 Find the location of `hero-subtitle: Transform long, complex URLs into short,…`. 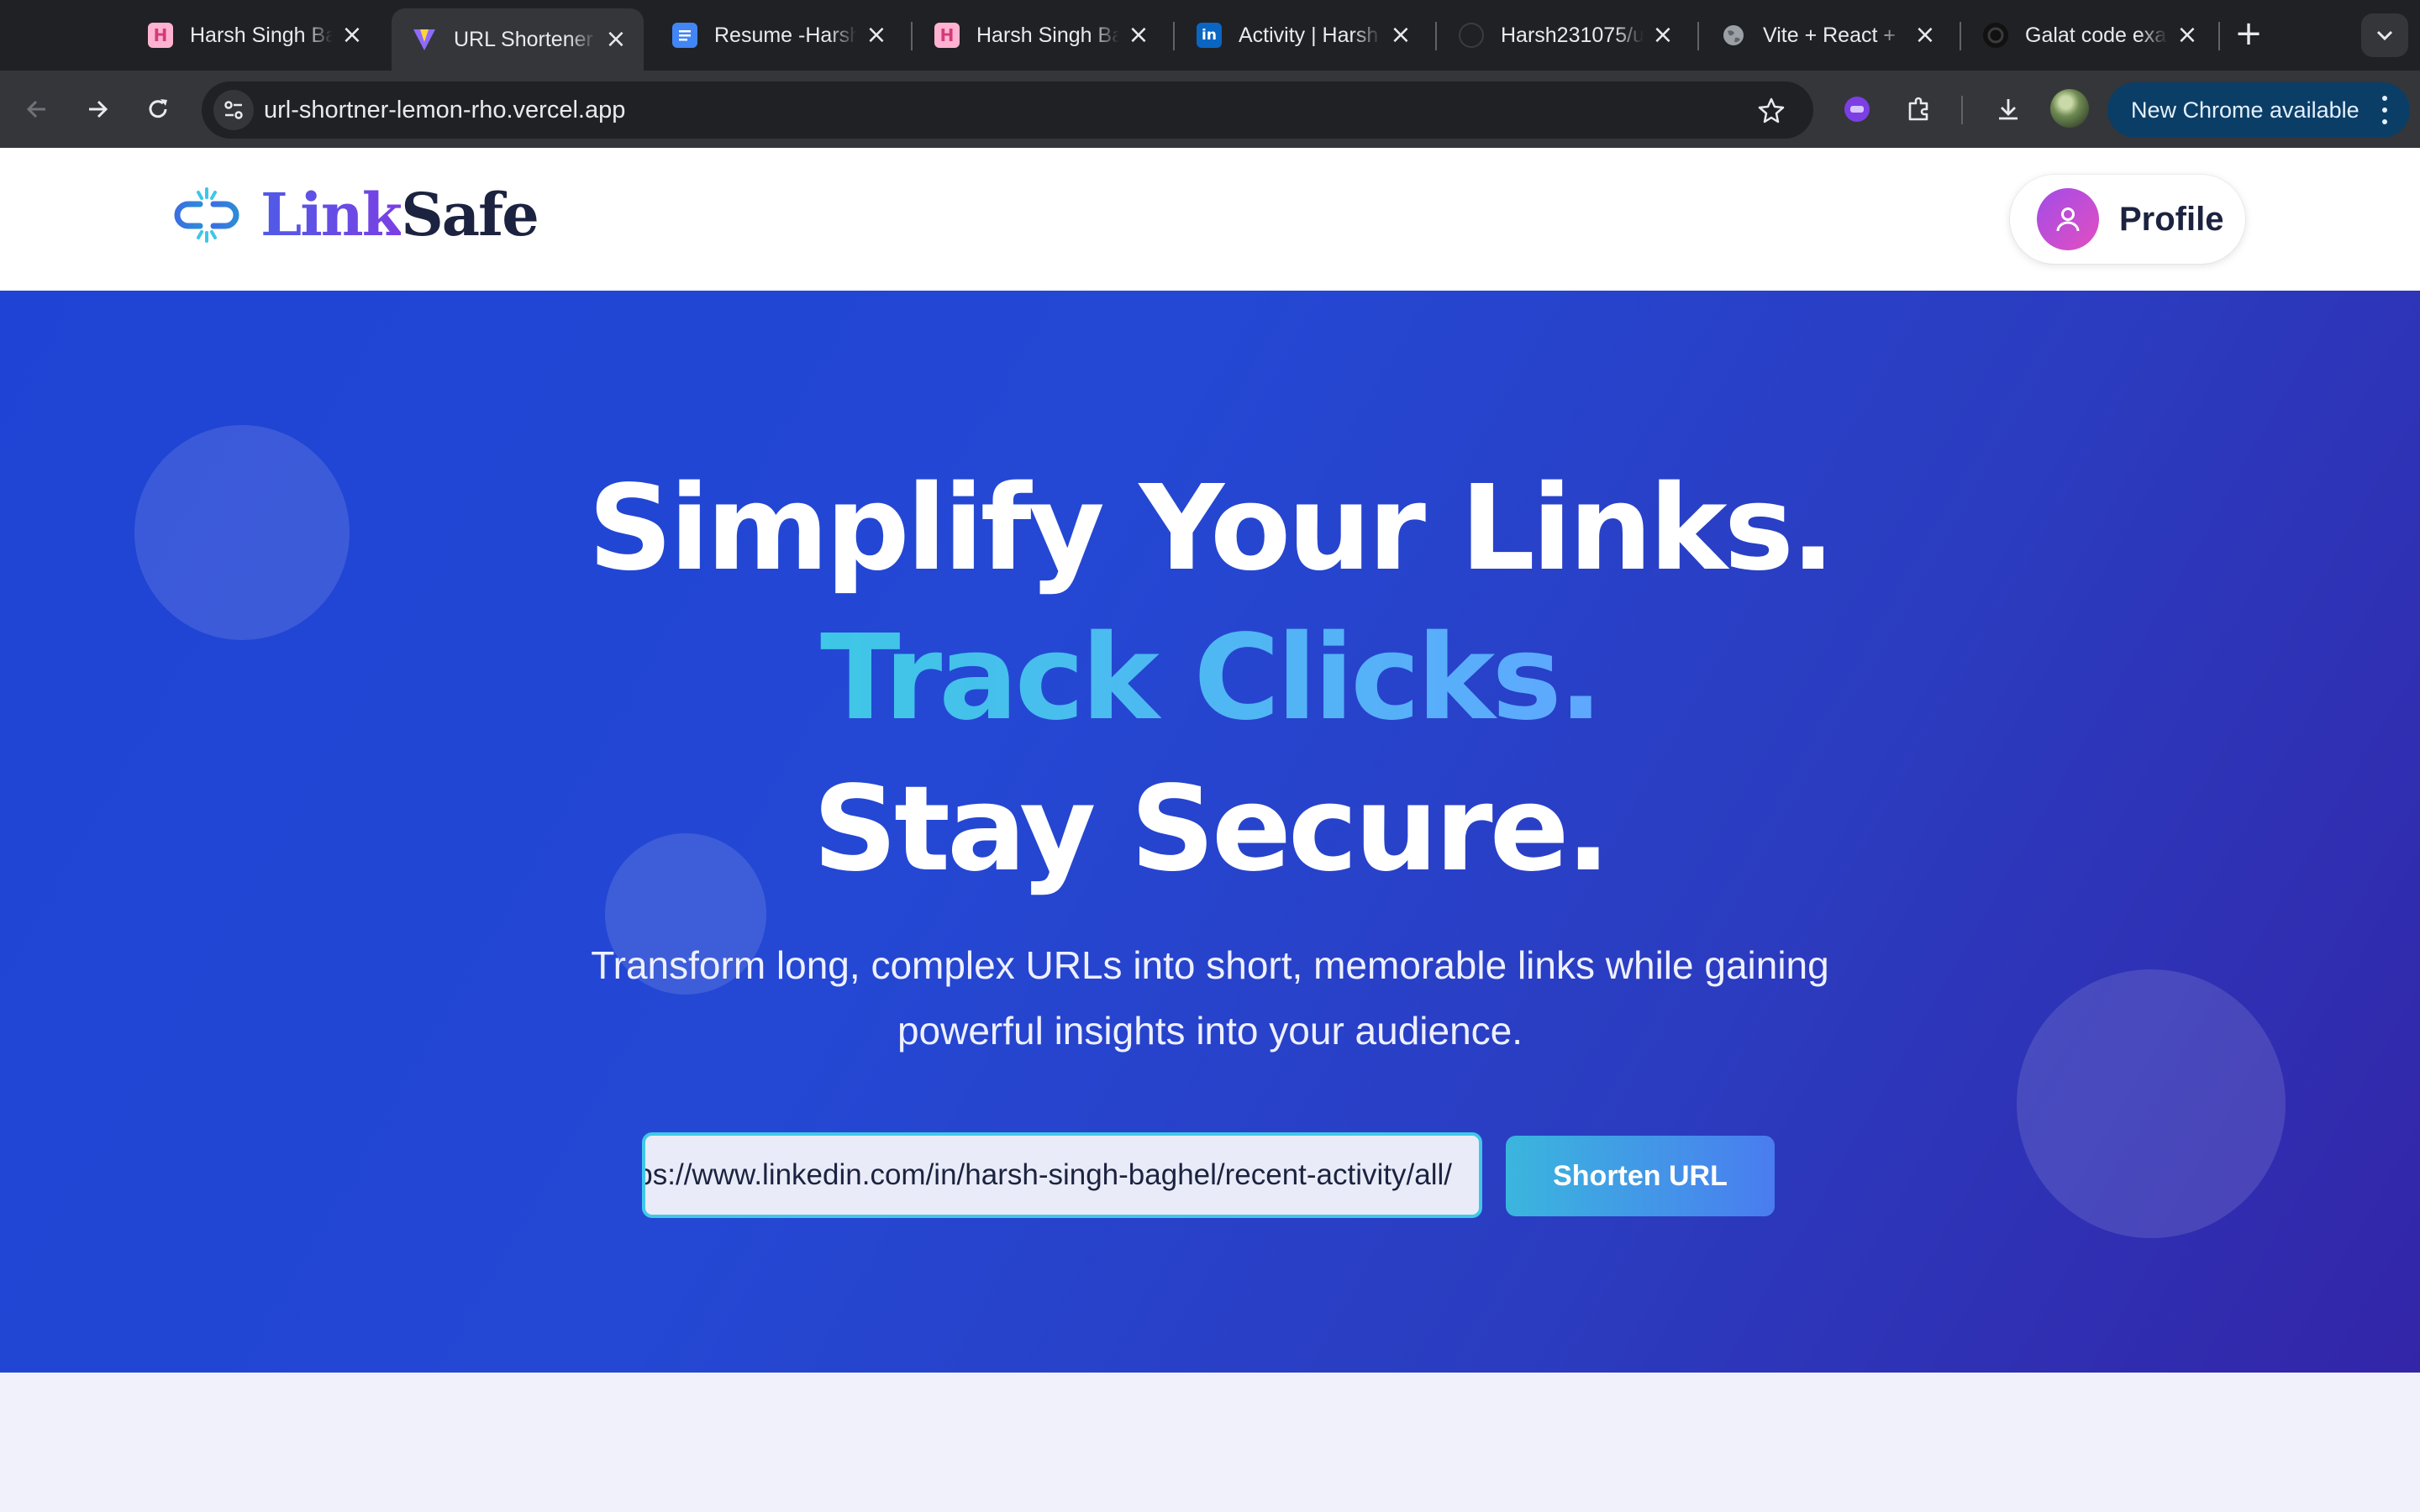

hero-subtitle: Transform long, complex URLs into short,… is located at coordinates (1210, 997).